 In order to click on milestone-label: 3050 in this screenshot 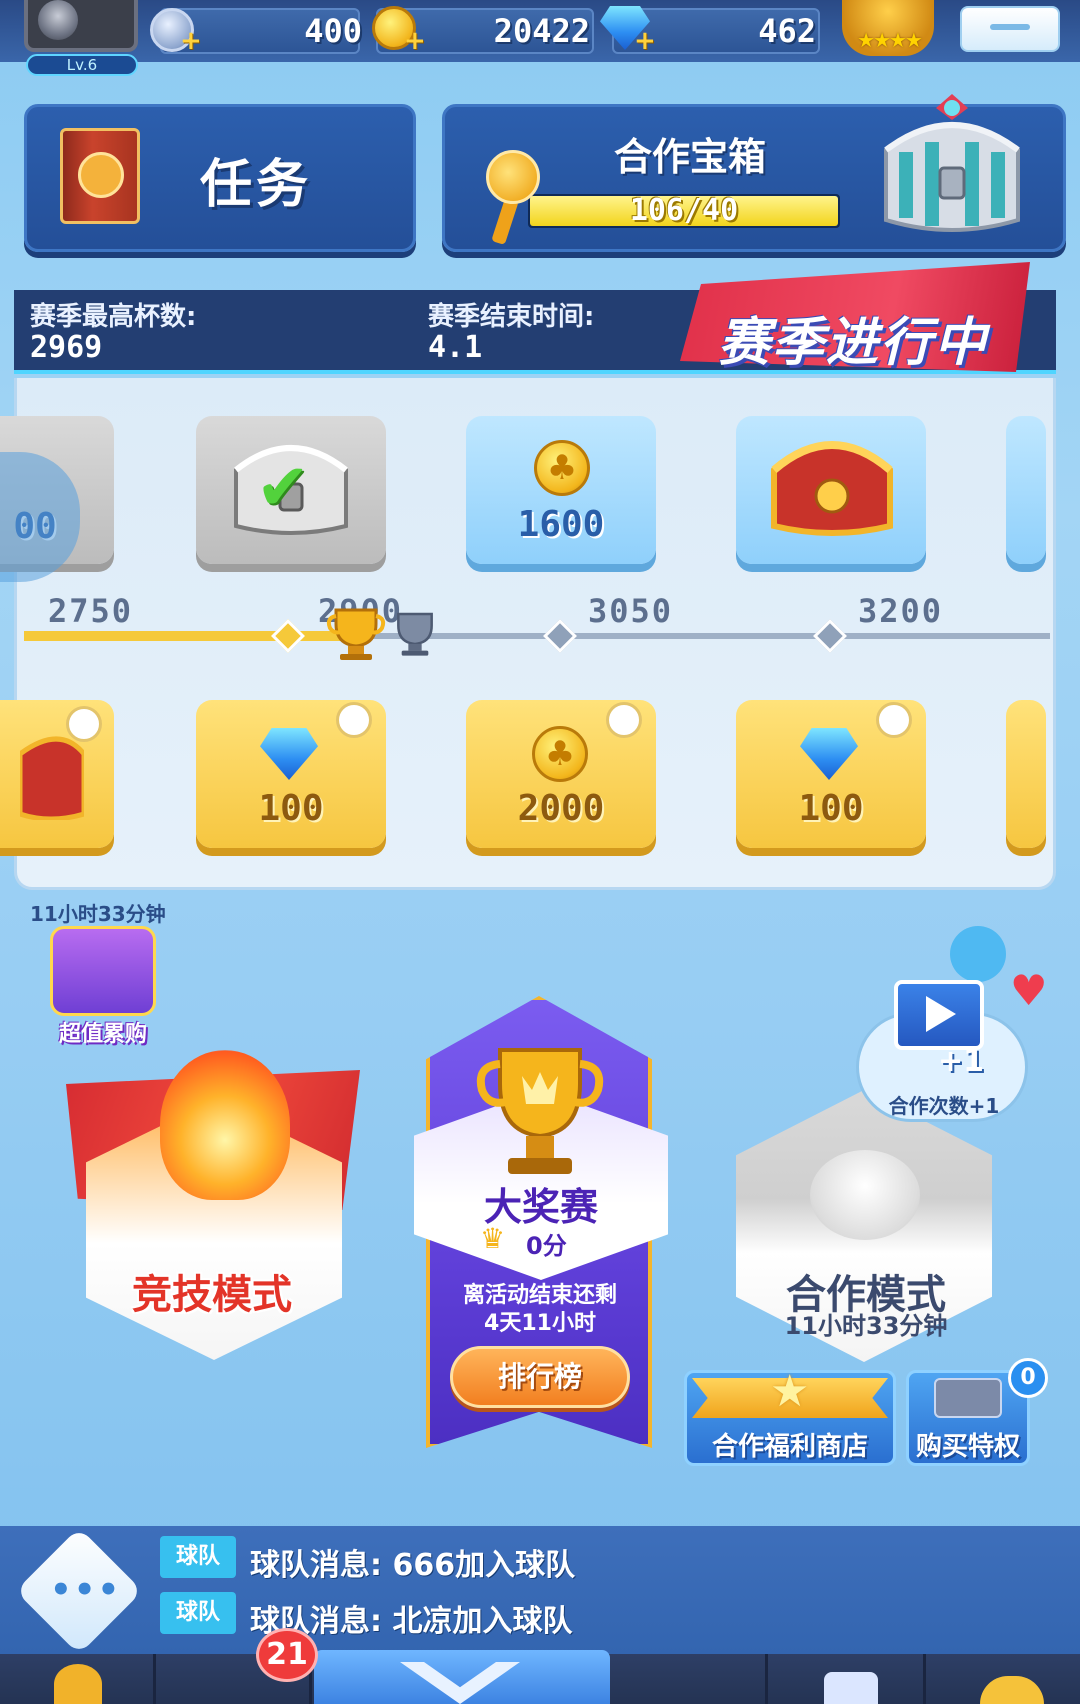, I will do `click(631, 611)`.